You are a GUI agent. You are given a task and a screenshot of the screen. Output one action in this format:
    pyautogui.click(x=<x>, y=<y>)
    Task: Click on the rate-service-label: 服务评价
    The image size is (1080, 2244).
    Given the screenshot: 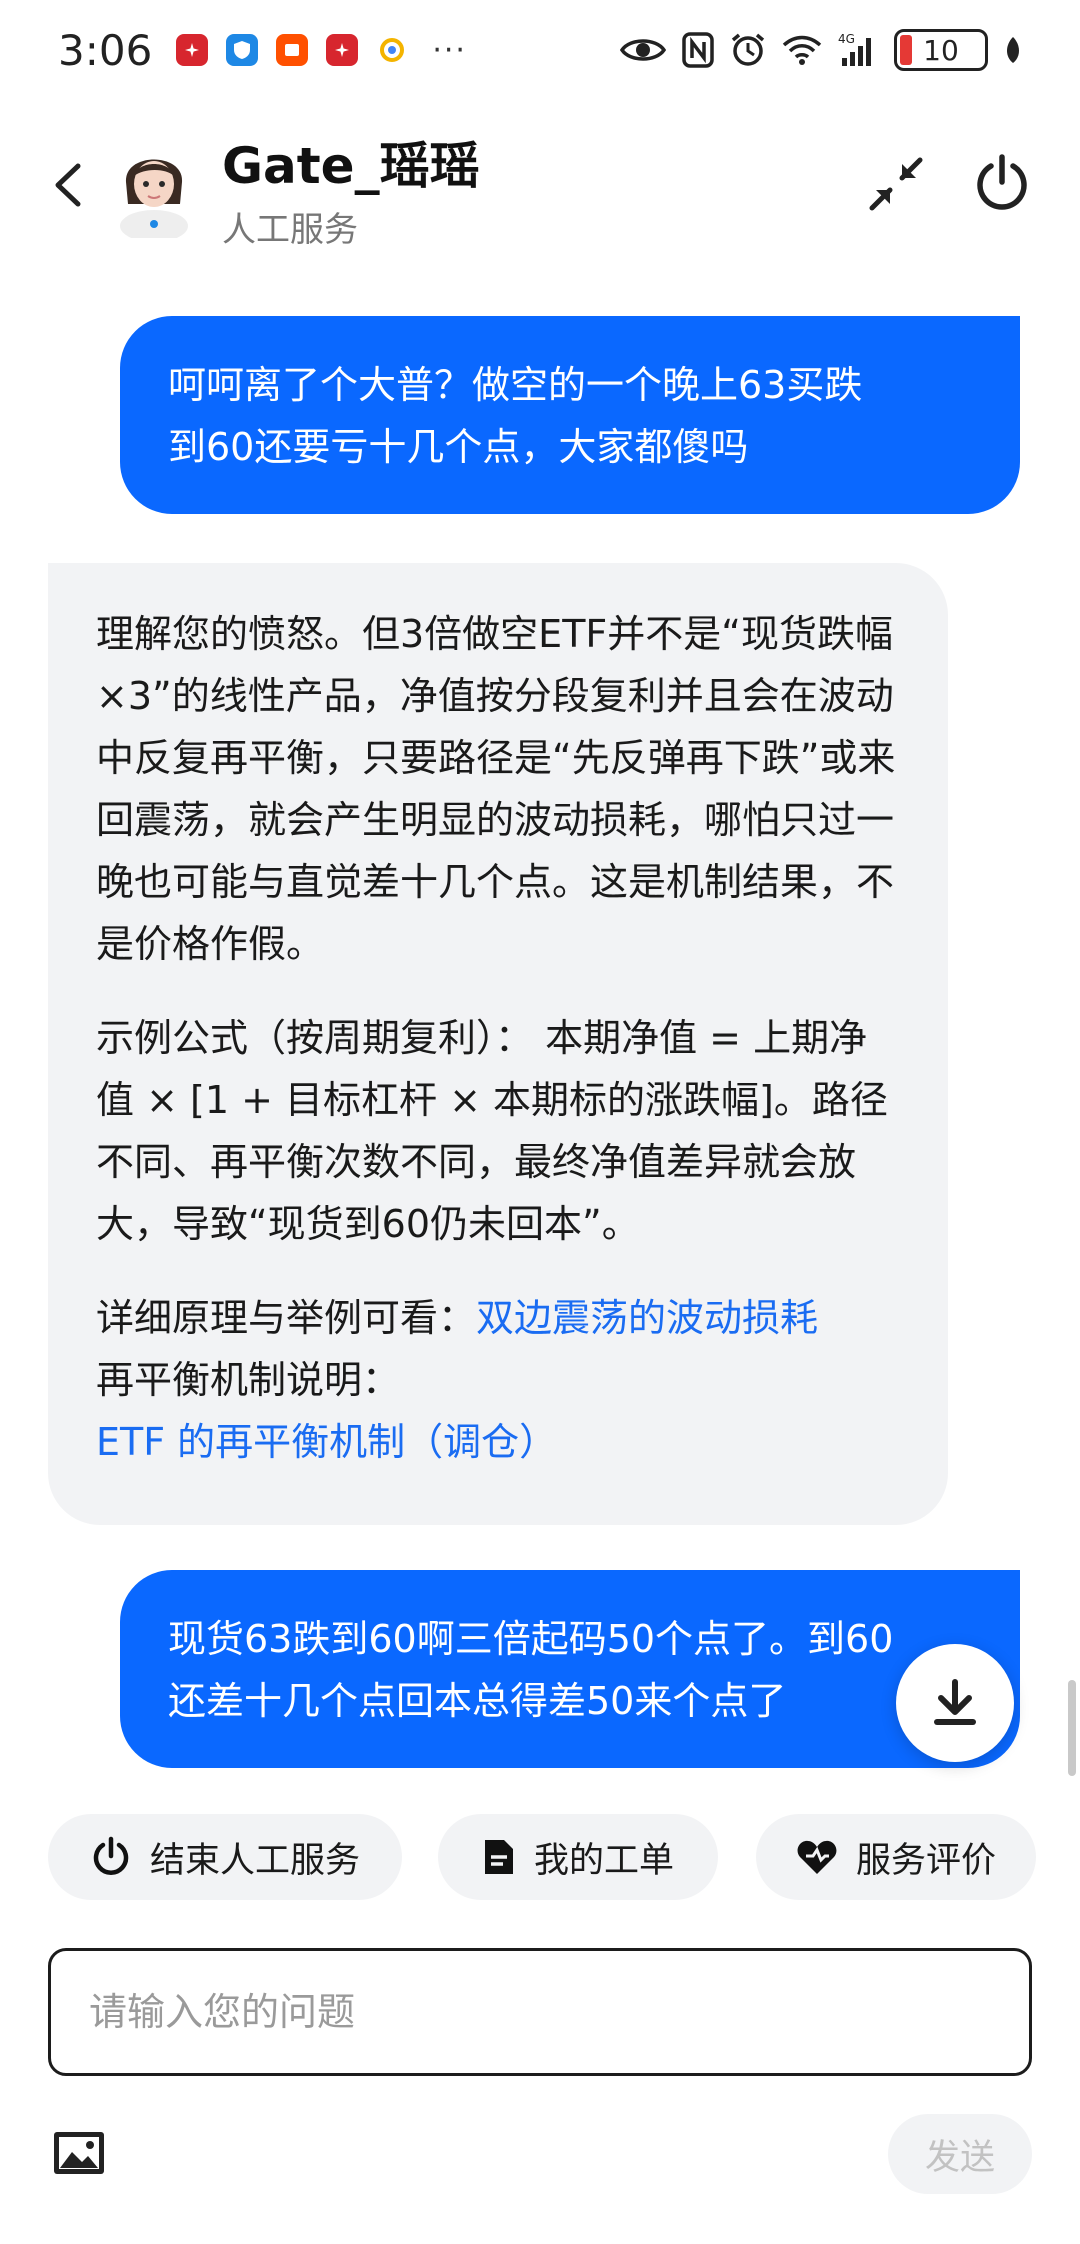 What is the action you would take?
    pyautogui.click(x=925, y=1860)
    